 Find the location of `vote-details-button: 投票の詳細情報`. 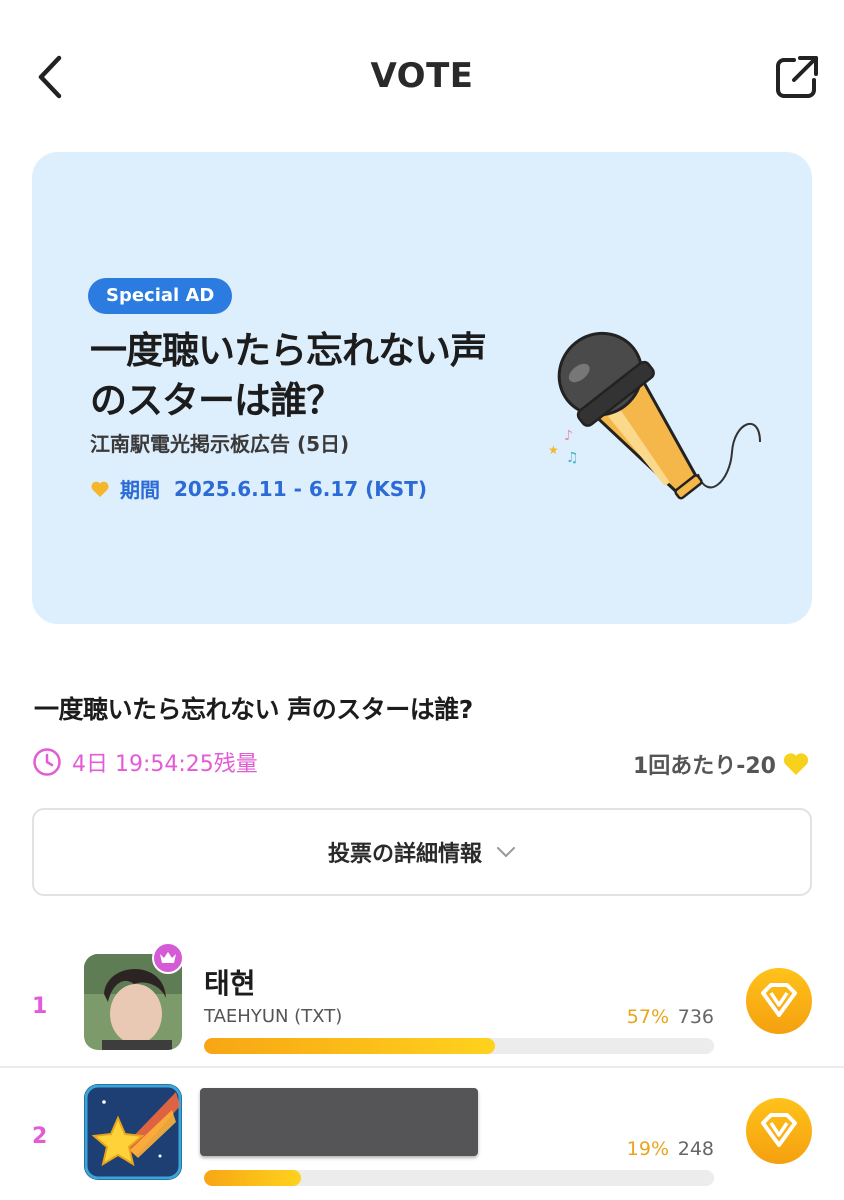

vote-details-button: 投票の詳細情報 is located at coordinates (422, 852).